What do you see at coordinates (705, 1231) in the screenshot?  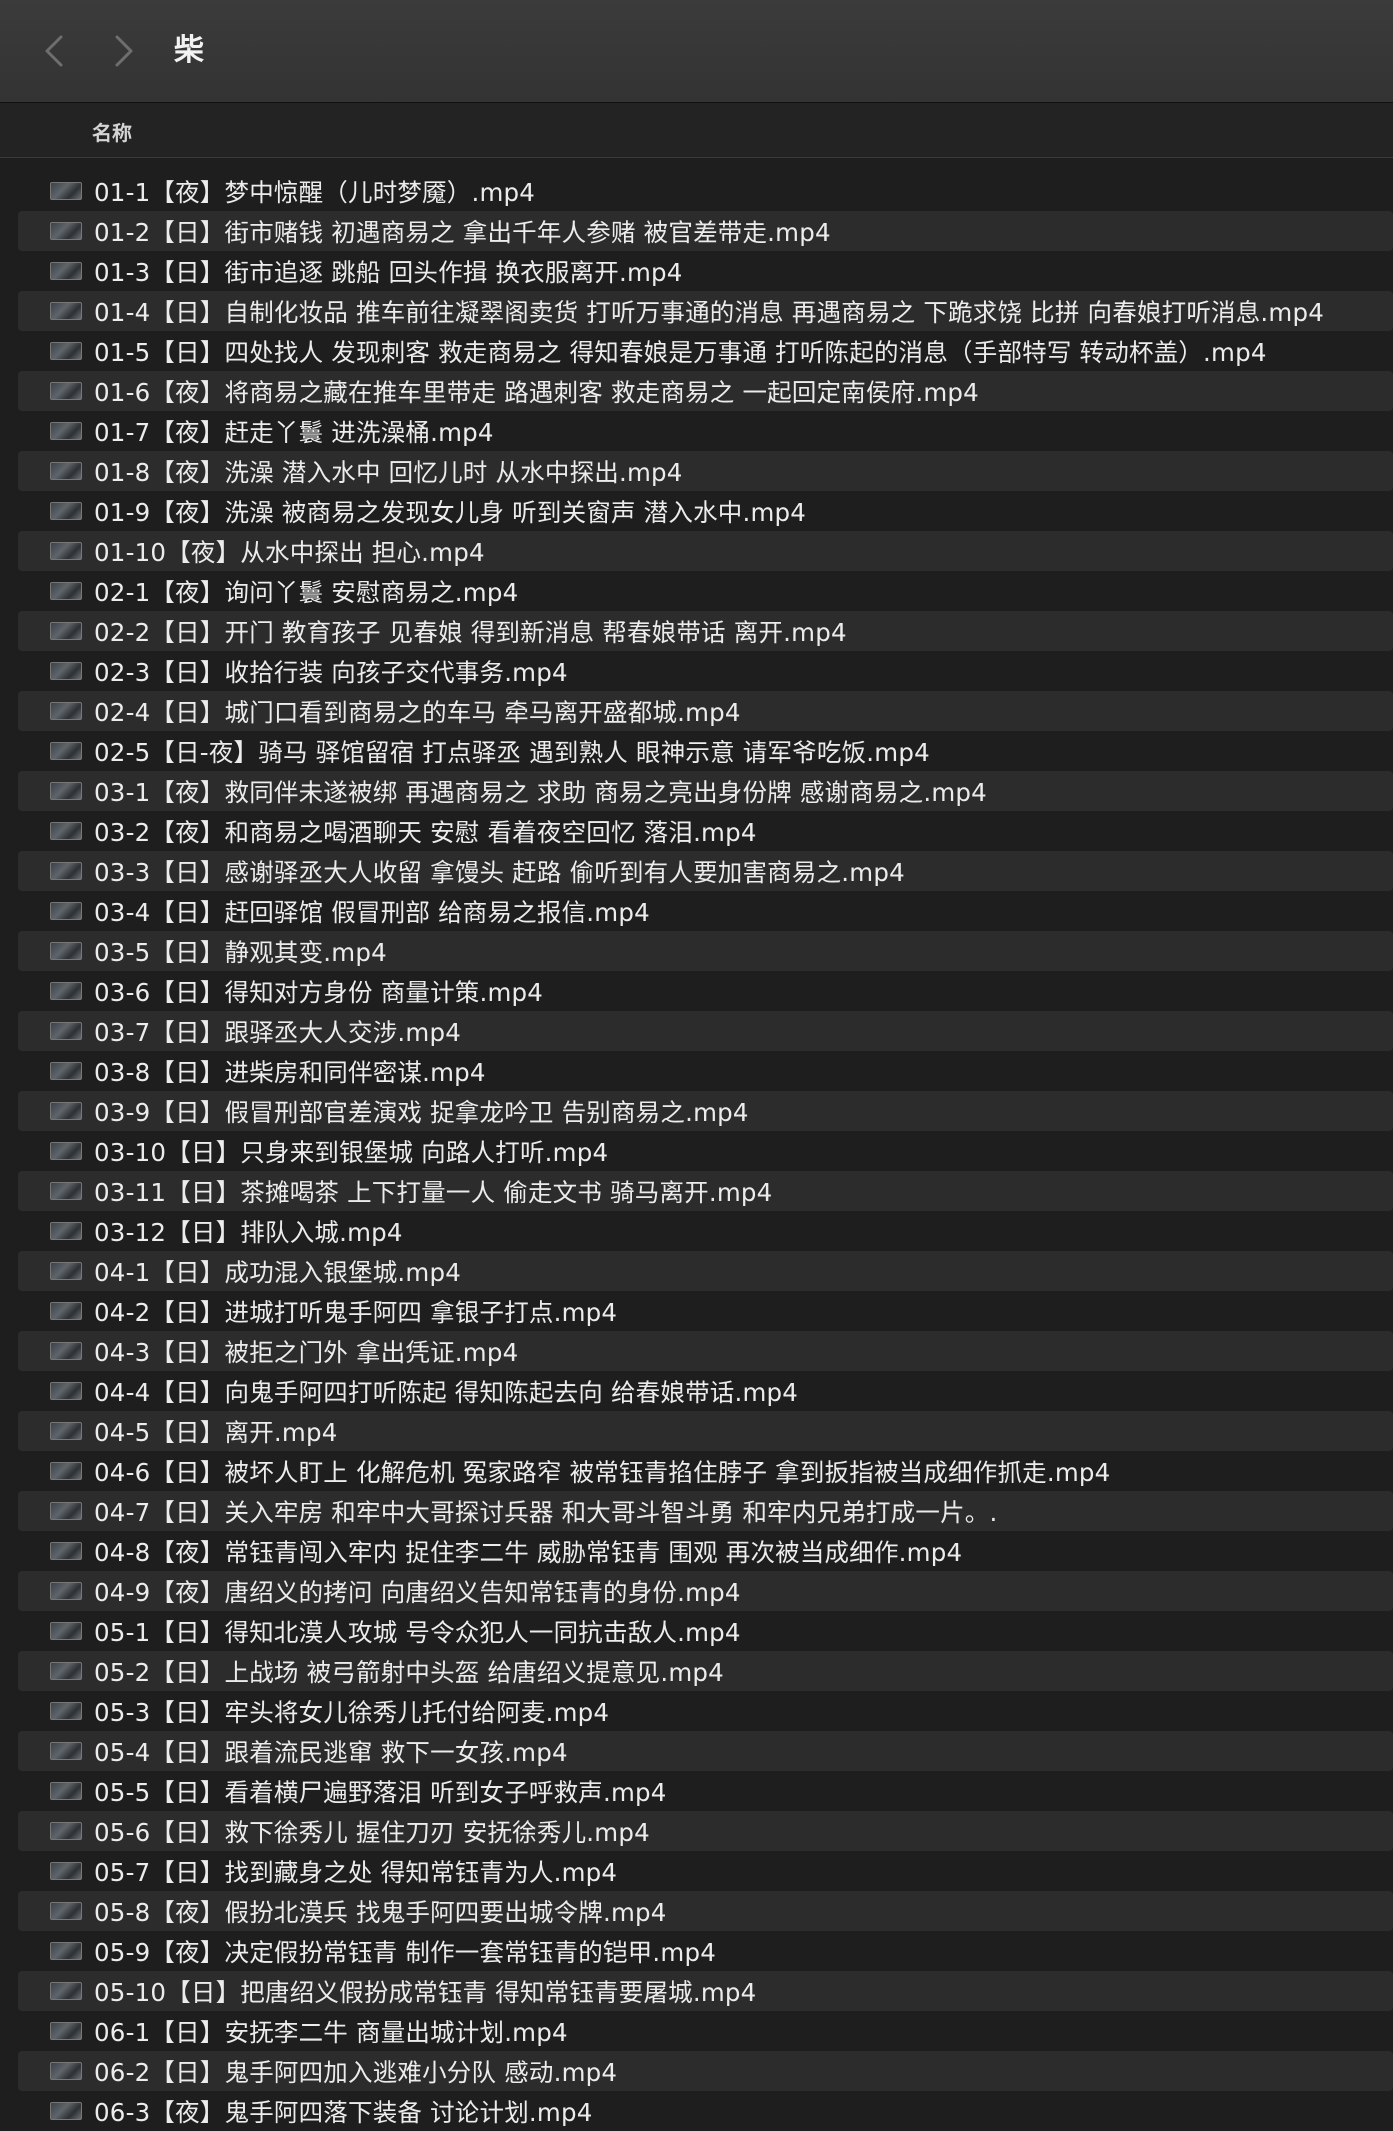 I see `file-row: 03-12【日】排队入城.mp4` at bounding box center [705, 1231].